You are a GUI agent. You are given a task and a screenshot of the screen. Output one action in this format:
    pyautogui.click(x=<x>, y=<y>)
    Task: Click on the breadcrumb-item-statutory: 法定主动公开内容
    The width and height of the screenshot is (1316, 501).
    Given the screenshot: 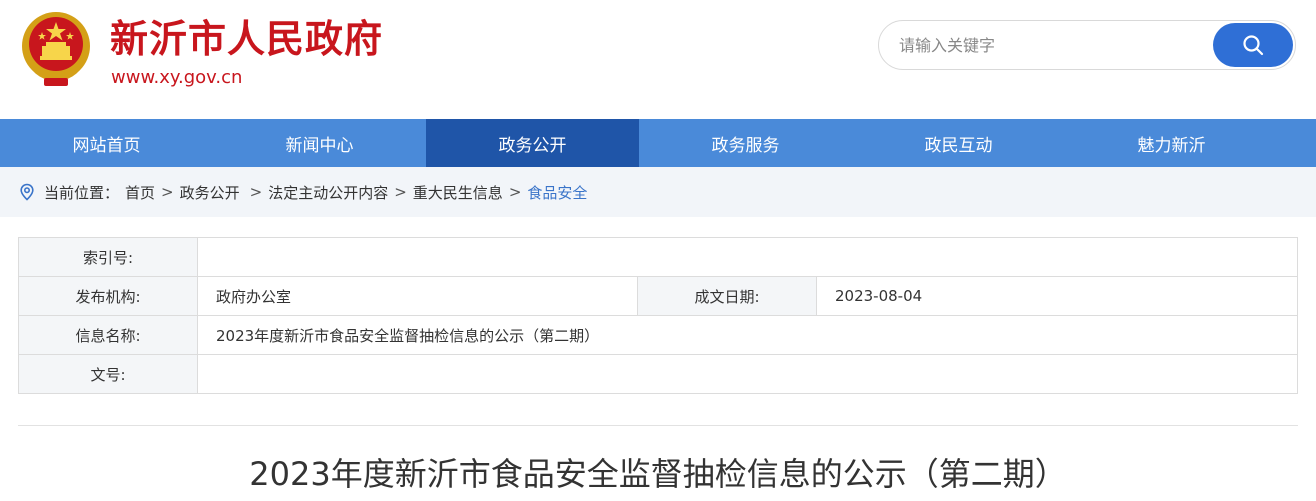 What is the action you would take?
    pyautogui.click(x=328, y=192)
    